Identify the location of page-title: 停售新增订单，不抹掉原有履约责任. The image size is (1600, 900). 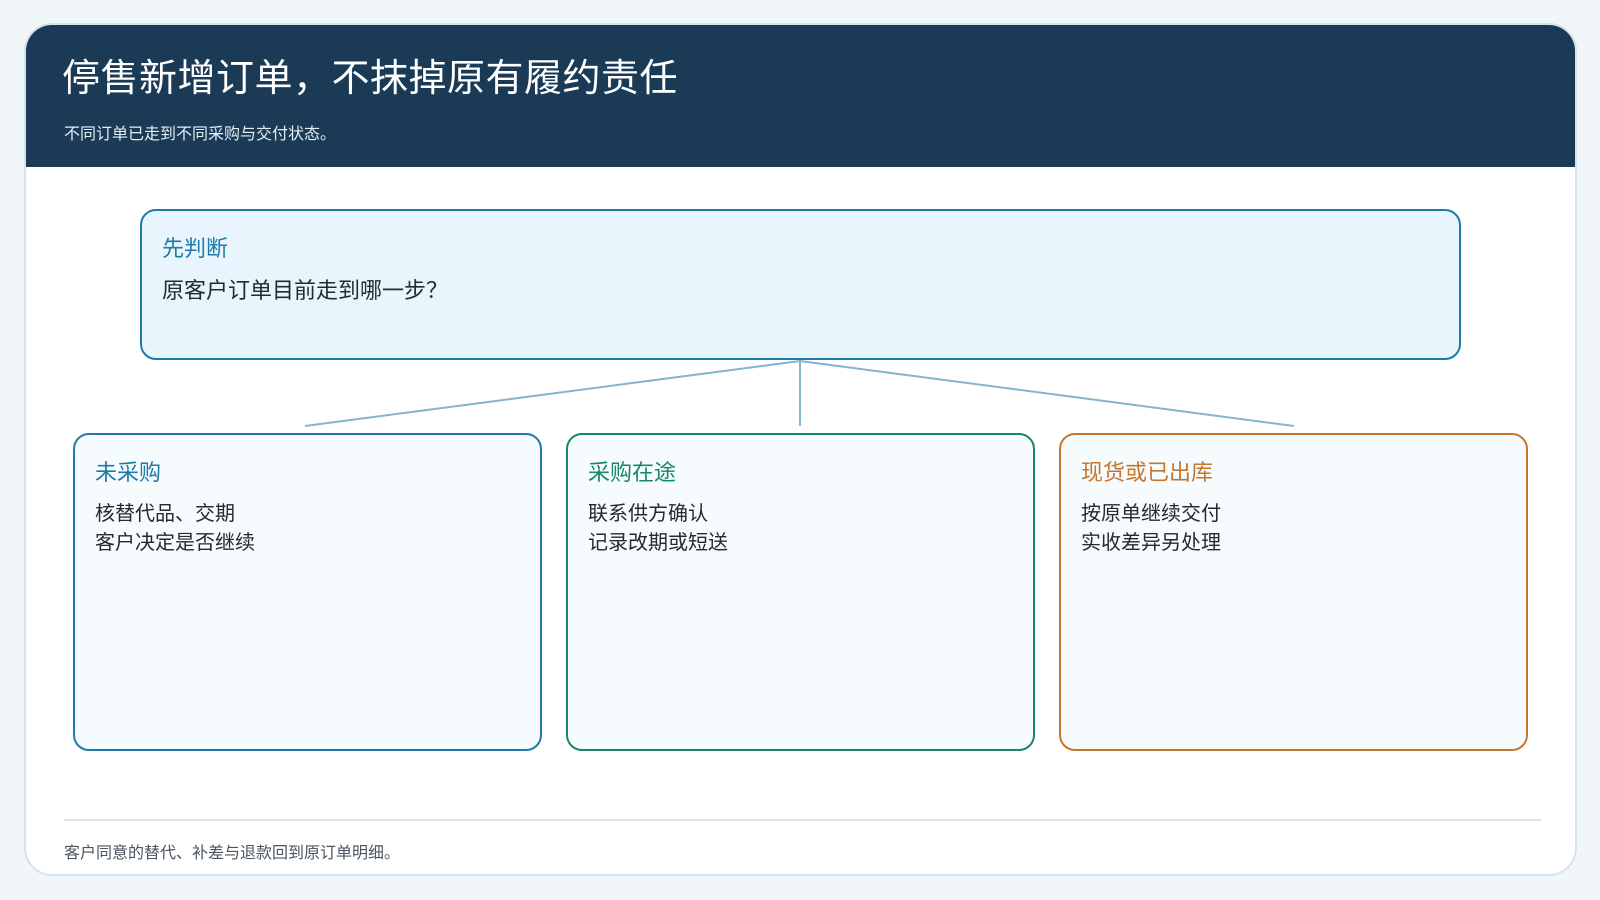
(370, 78).